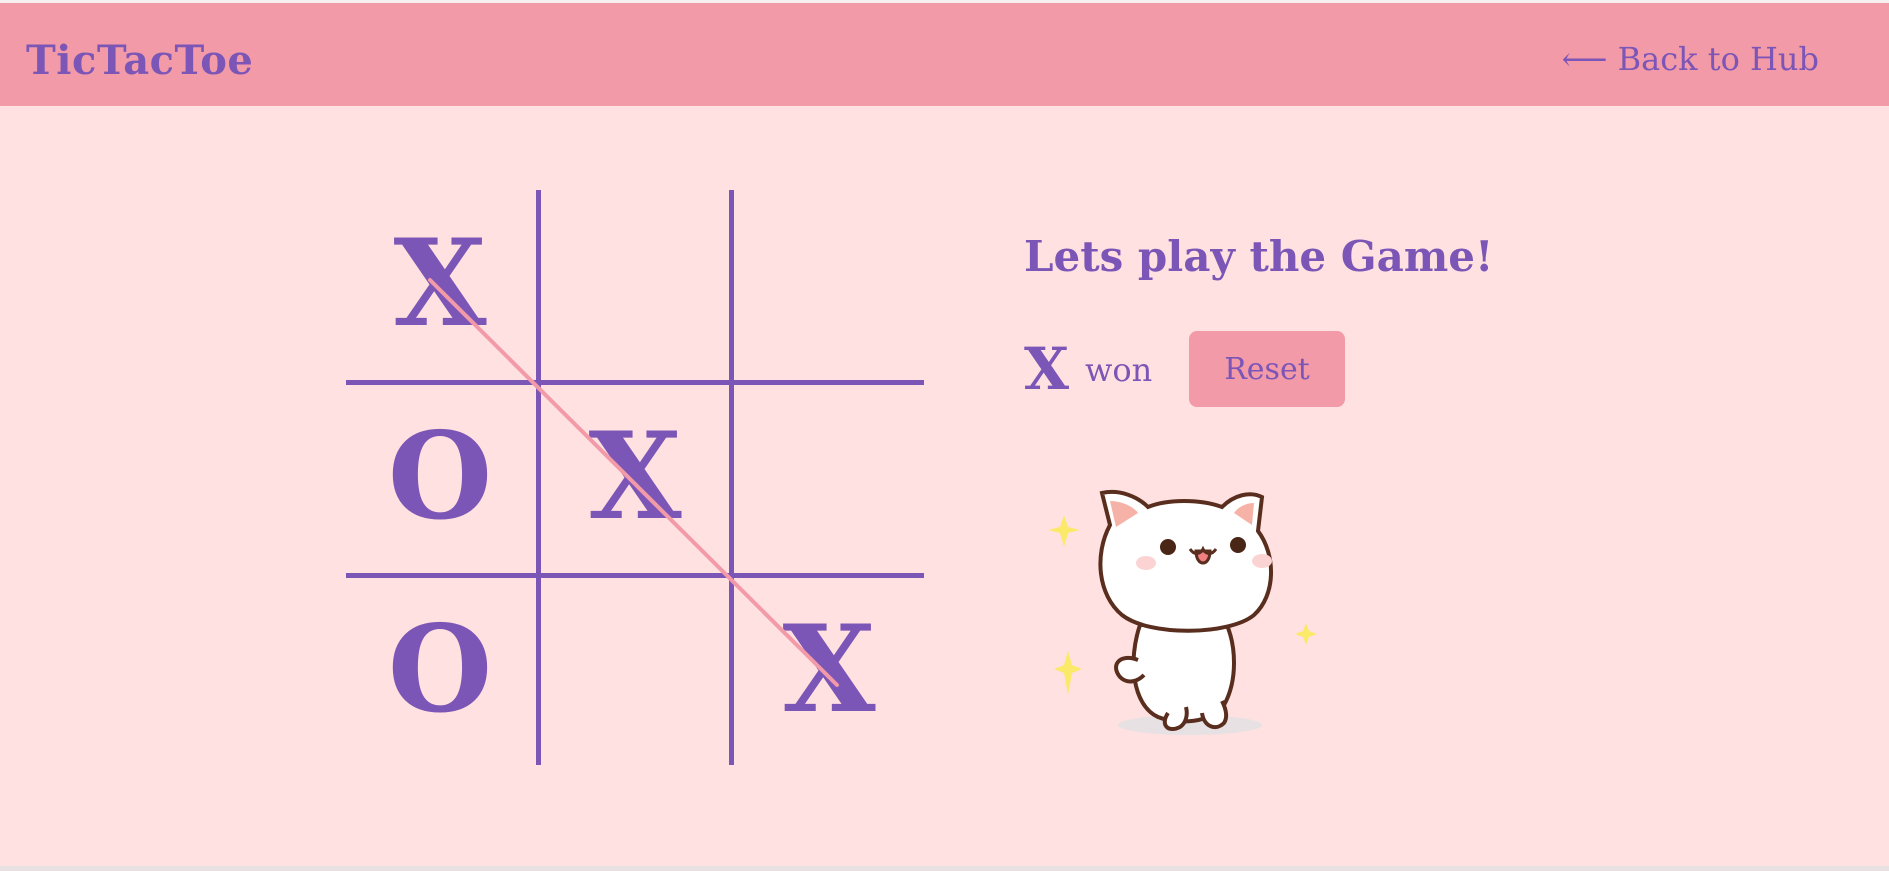 The width and height of the screenshot is (1889, 871). Describe the element at coordinates (1047, 369) in the screenshot. I see `winner-symbol: X` at that location.